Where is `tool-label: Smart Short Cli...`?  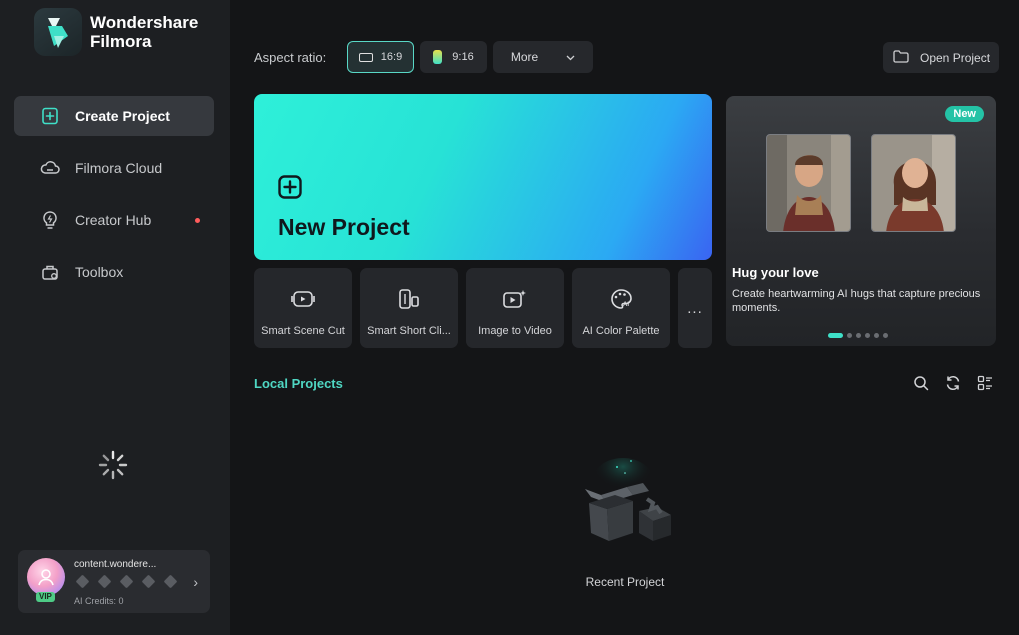 tool-label: Smart Short Cli... is located at coordinates (409, 331).